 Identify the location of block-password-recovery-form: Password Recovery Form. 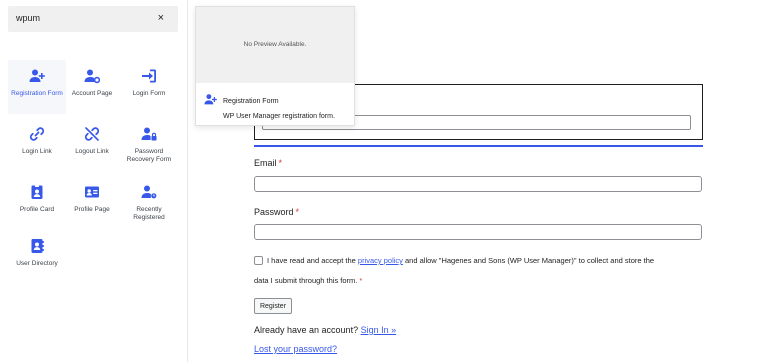
(149, 145).